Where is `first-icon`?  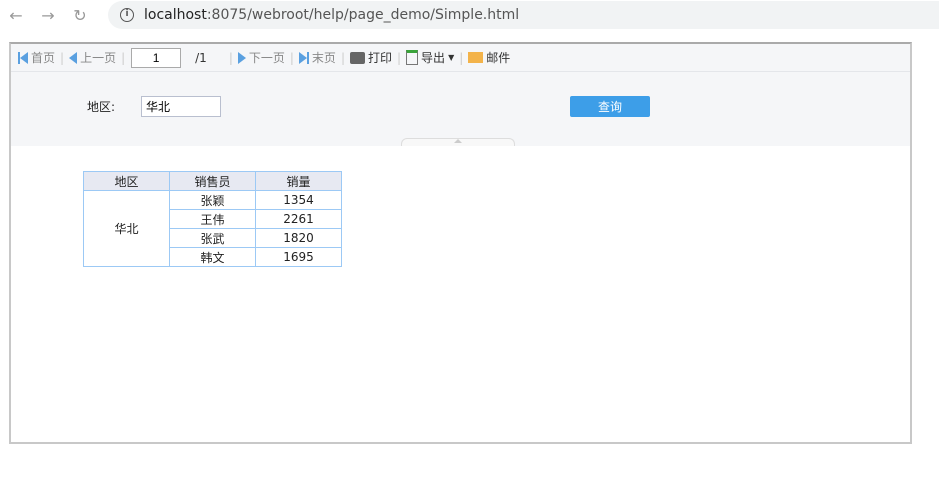 first-icon is located at coordinates (23, 57).